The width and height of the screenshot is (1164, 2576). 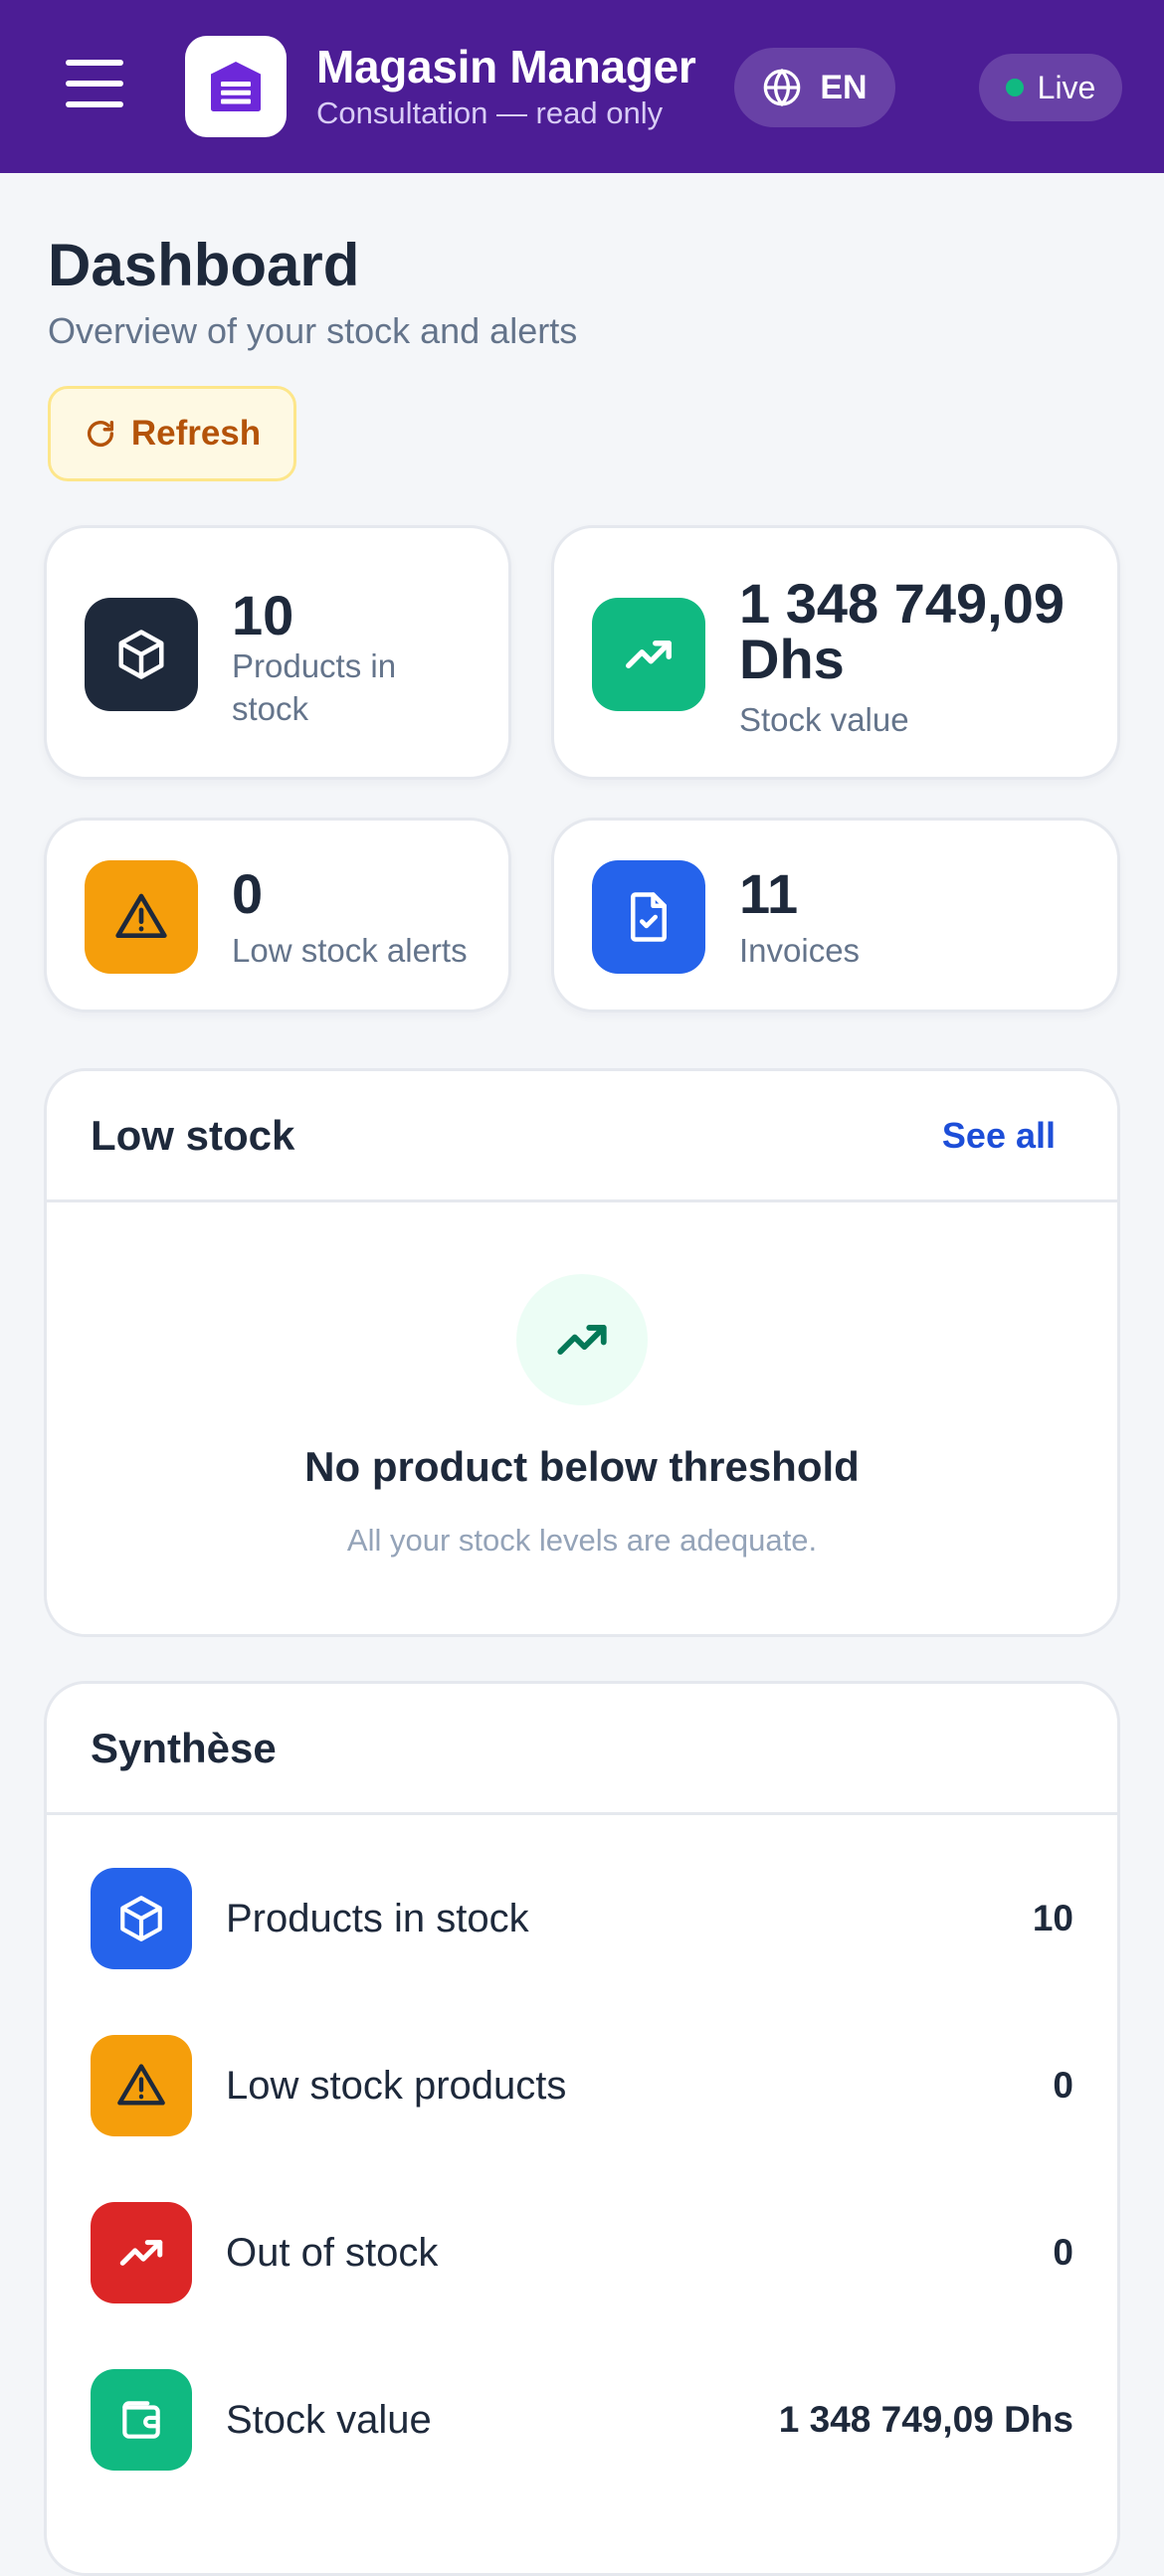 I want to click on summary-row-stock-value: Stock value 1 348 749,09 Dhs, so click(x=582, y=2420).